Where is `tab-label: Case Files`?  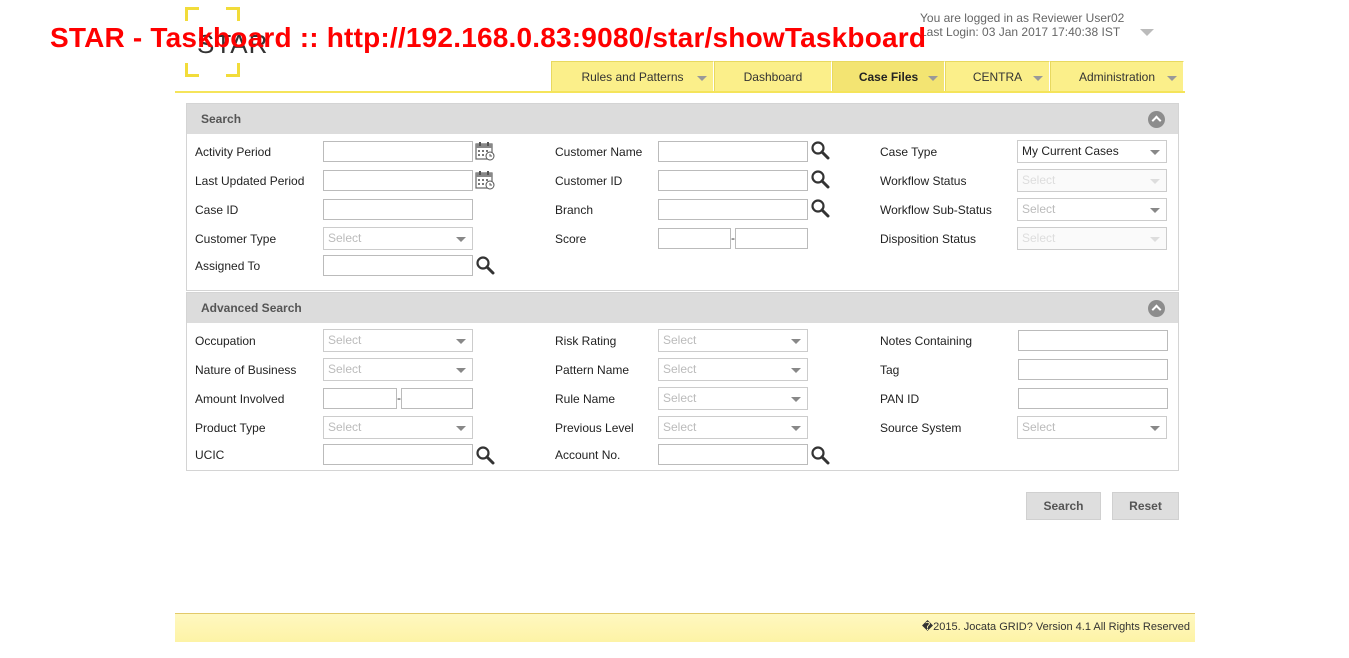 tab-label: Case Files is located at coordinates (888, 76).